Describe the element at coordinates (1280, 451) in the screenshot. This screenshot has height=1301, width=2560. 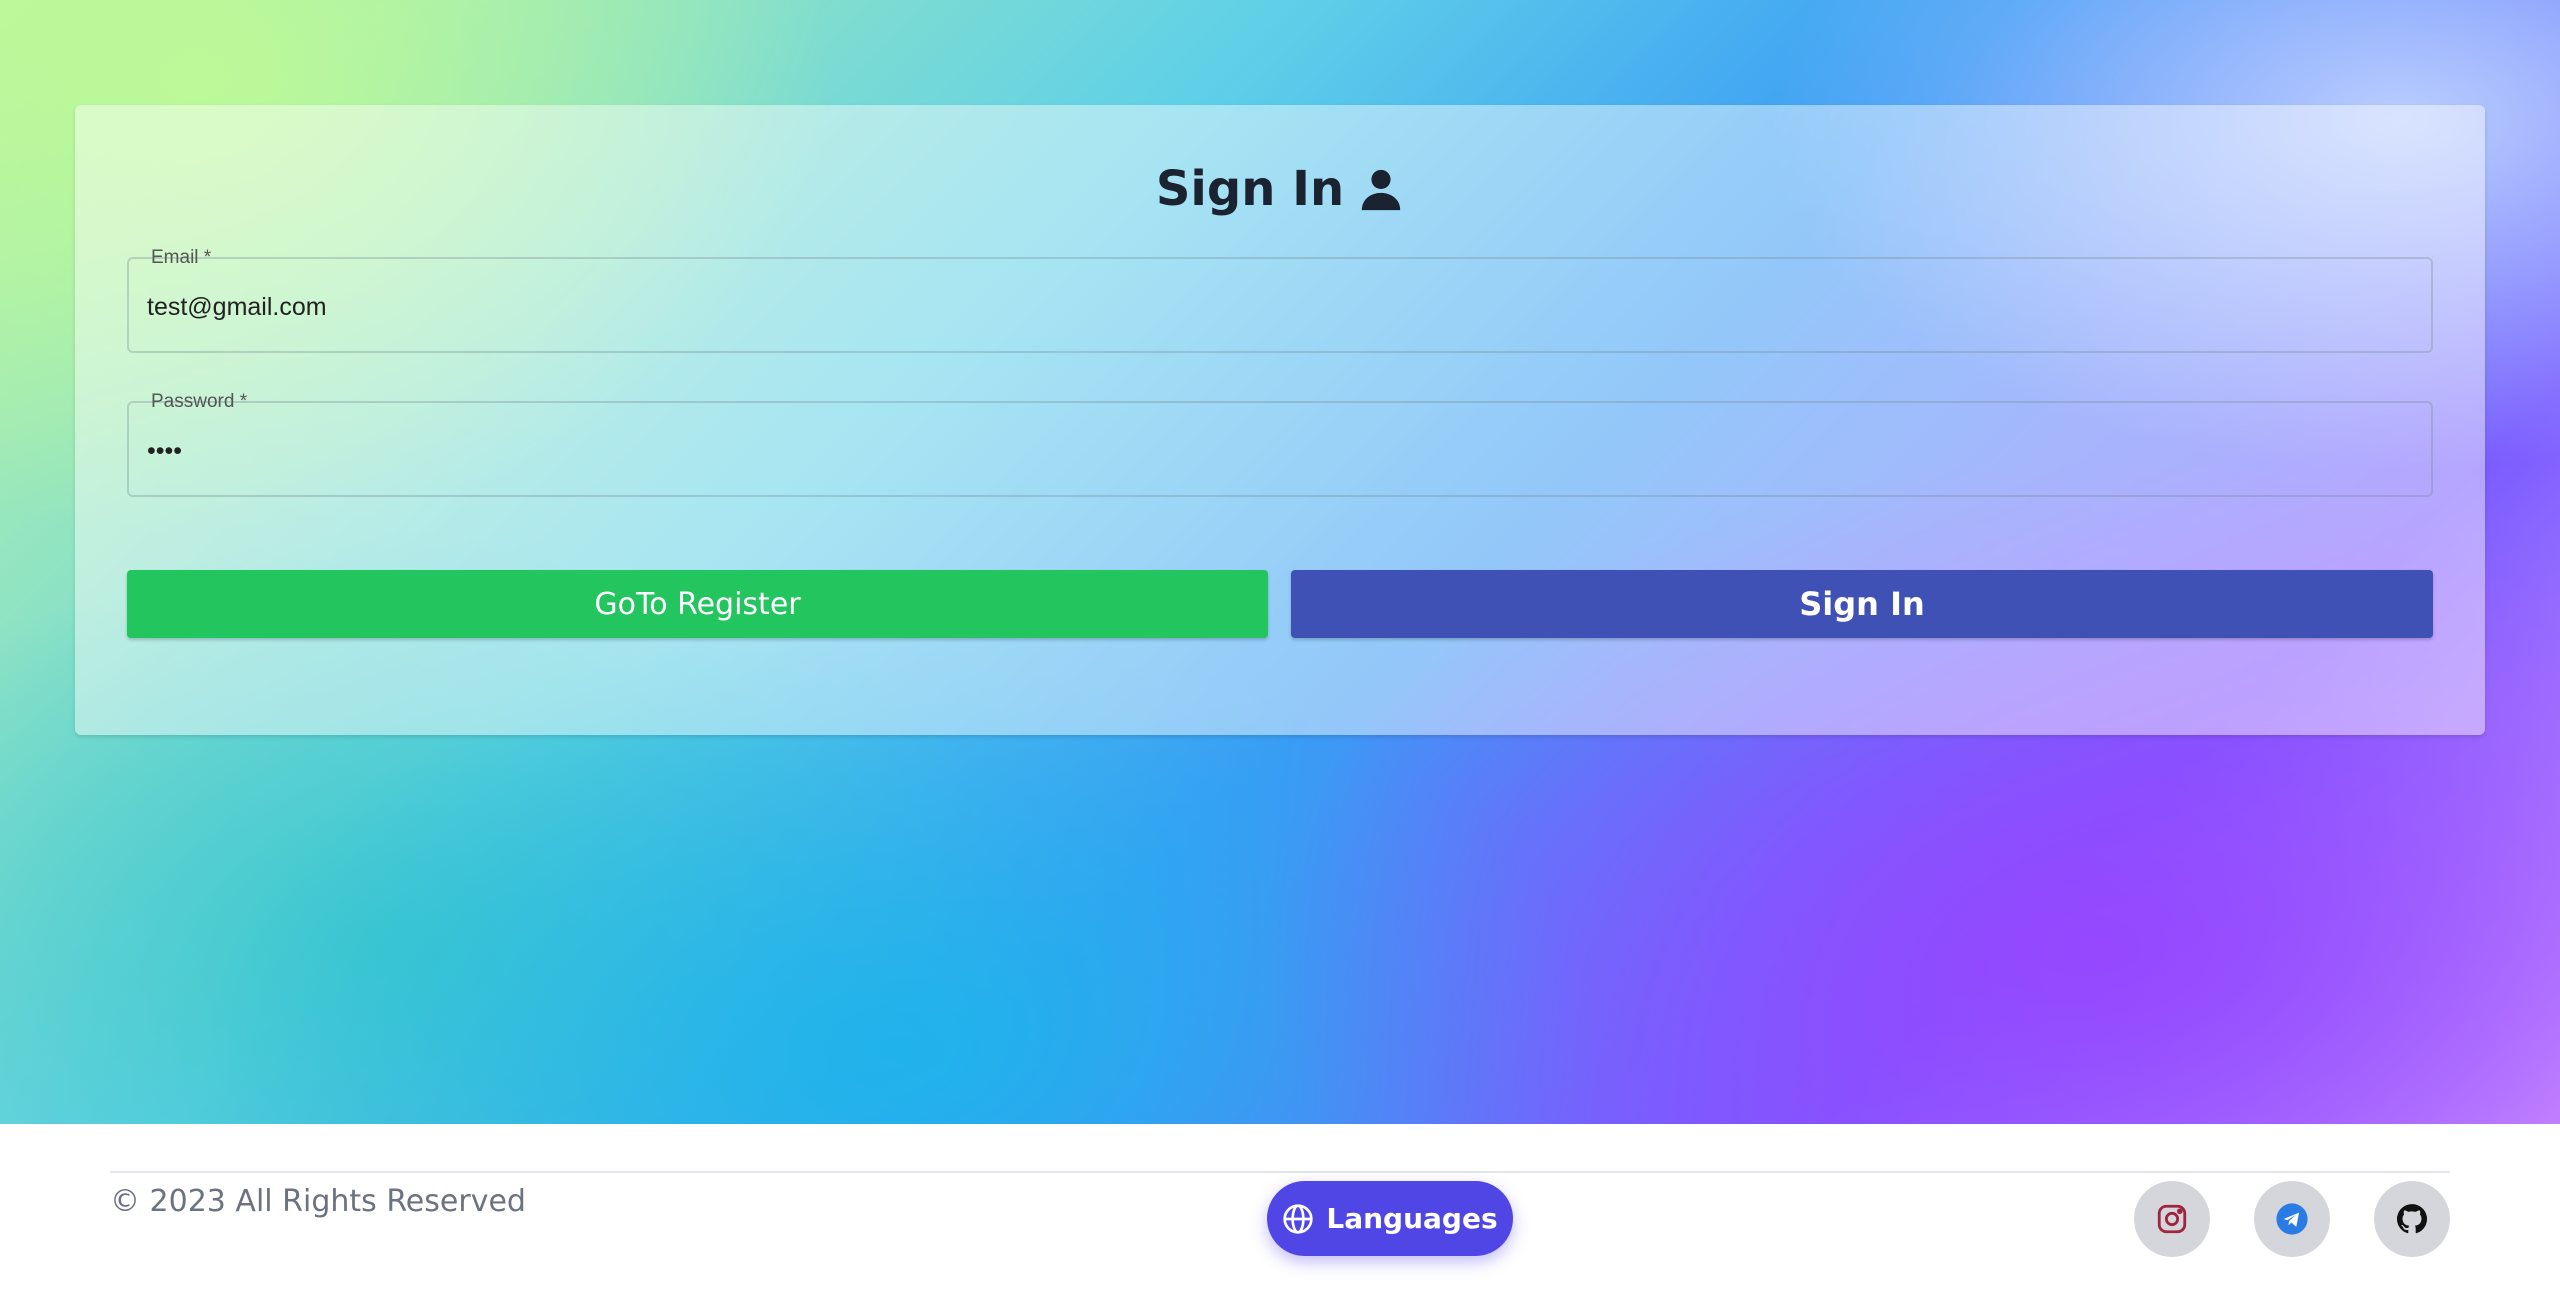
I see `password-input` at that location.